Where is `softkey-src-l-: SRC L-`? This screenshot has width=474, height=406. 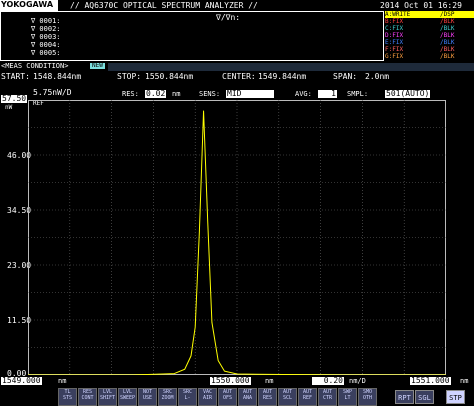 softkey-src-l-: SRC L- is located at coordinates (187, 397).